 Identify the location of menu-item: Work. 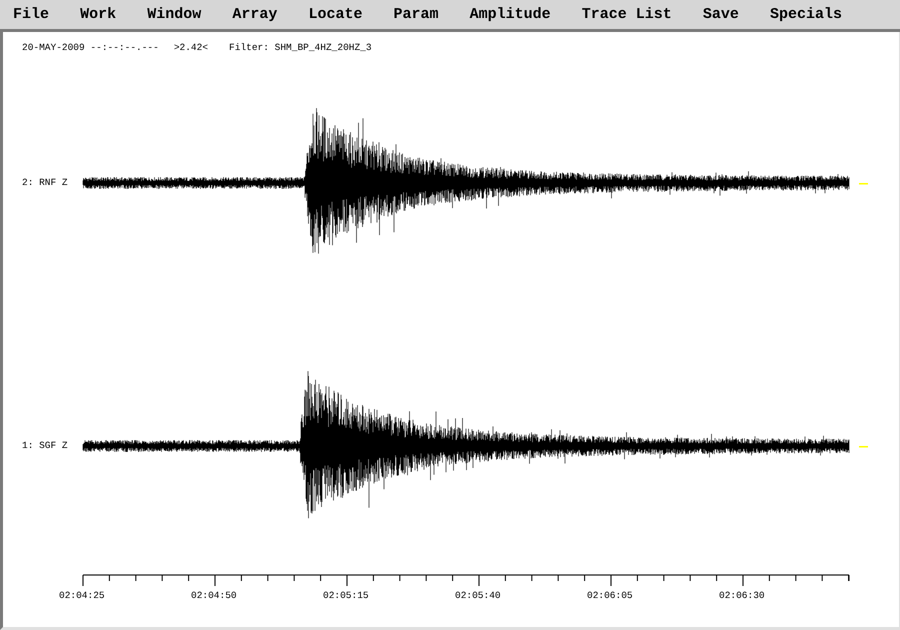
(98, 14).